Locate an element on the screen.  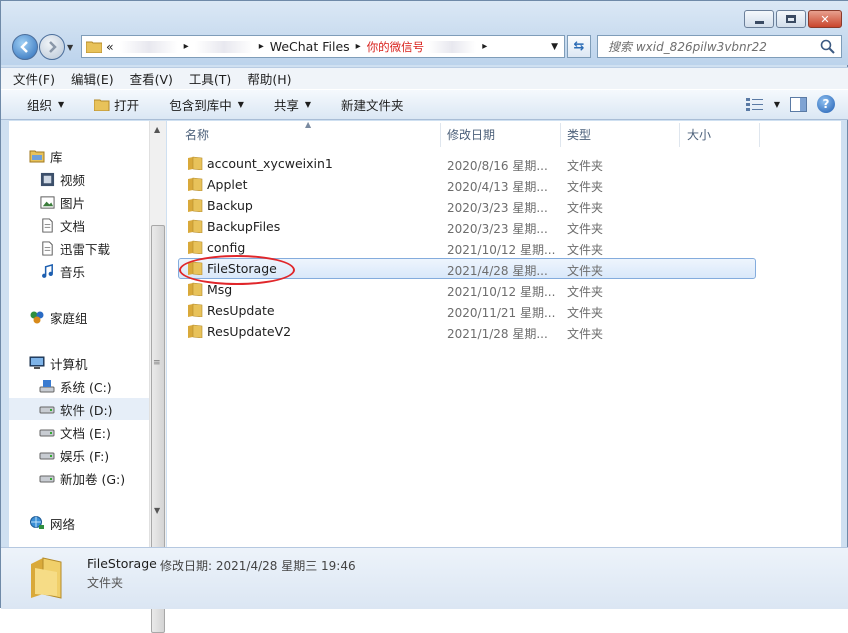
refresh-button: ⇆ is located at coordinates (579, 46).